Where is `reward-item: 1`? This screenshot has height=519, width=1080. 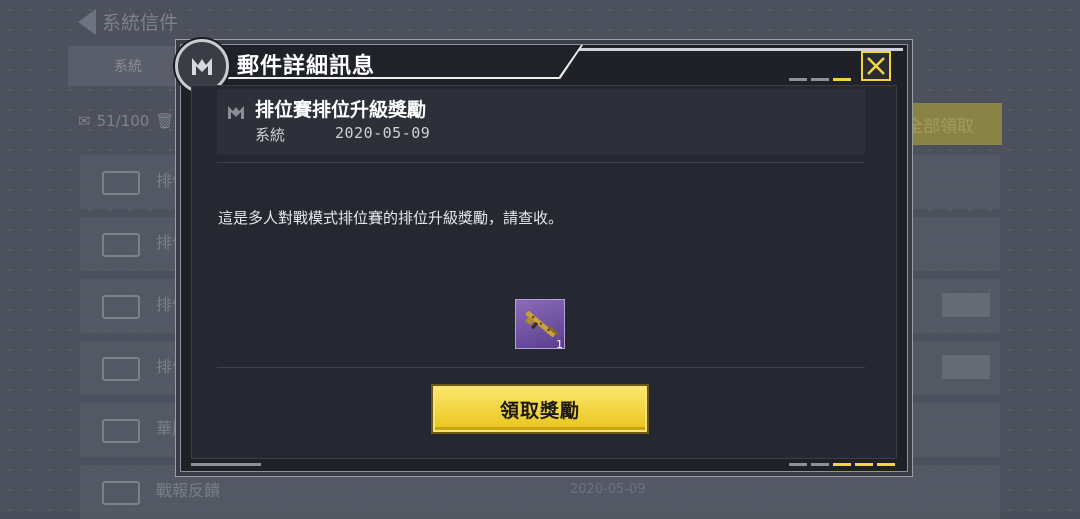
reward-item: 1 is located at coordinates (540, 325).